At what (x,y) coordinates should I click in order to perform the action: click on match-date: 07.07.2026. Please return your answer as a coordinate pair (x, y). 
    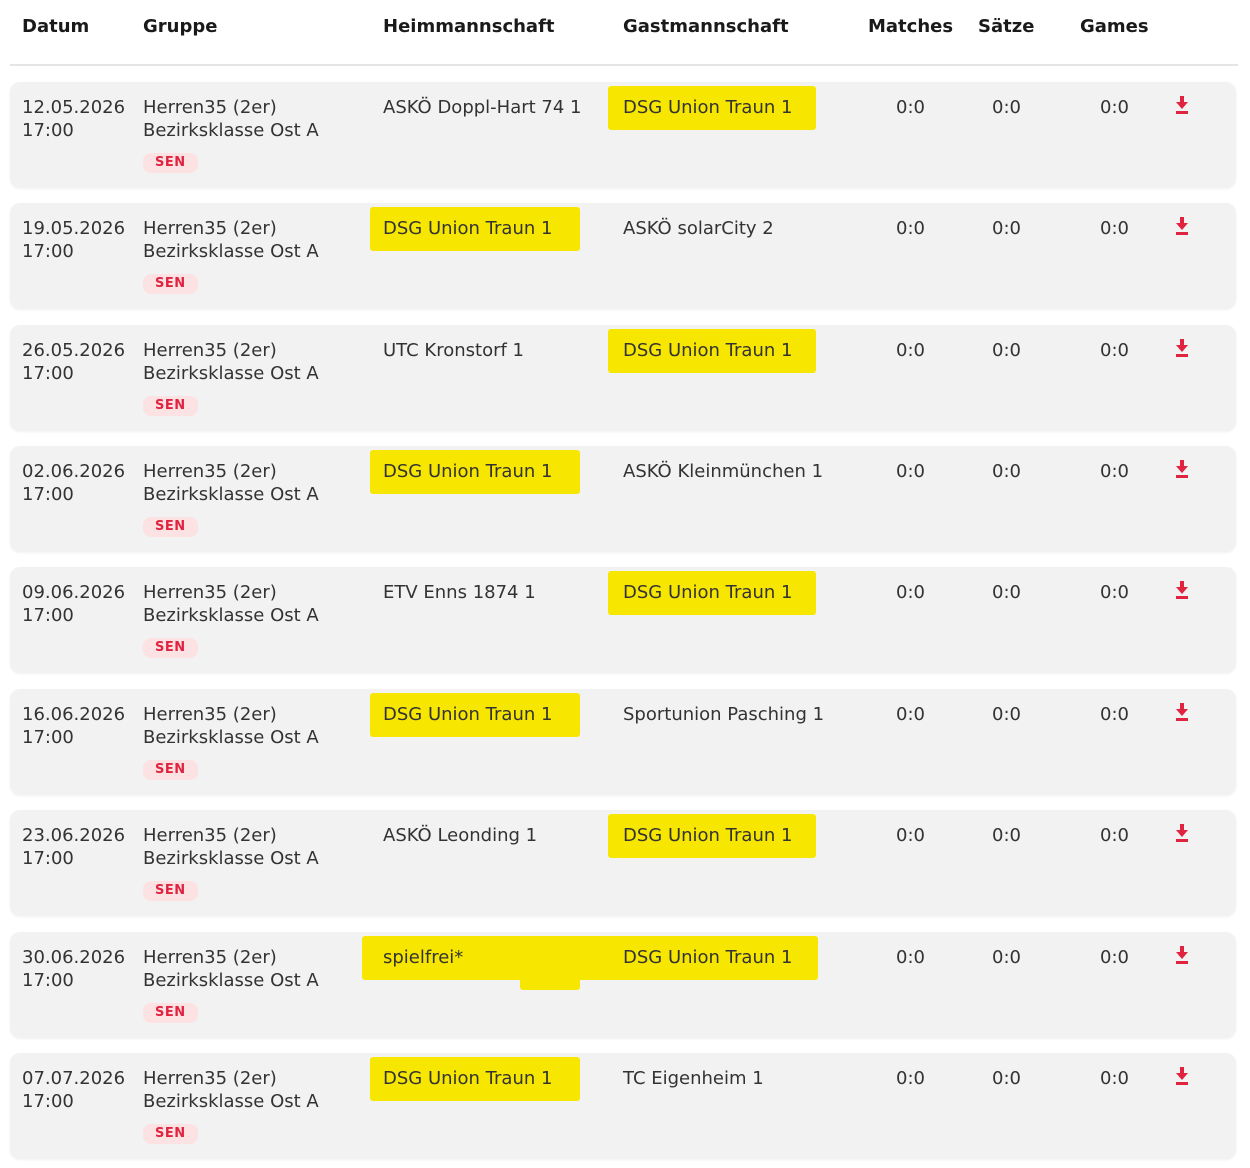
    Looking at the image, I should click on (74, 1078).